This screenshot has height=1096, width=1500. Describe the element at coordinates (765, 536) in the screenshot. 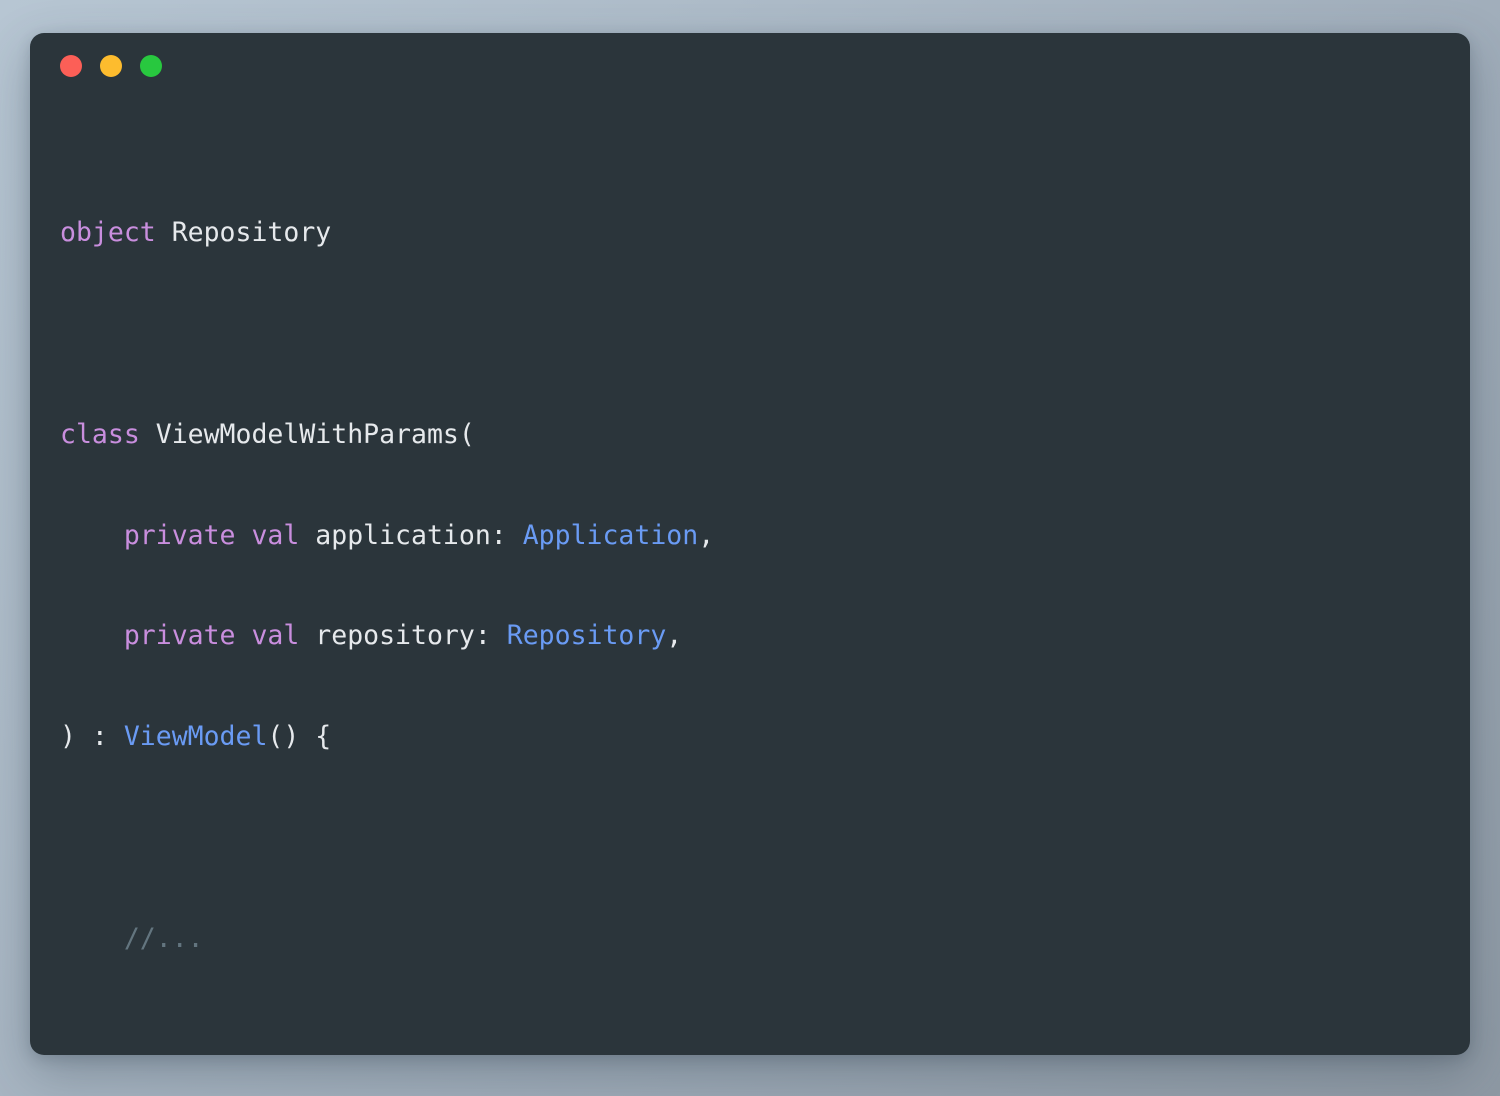

I see `code-line-4: private val application: Application,` at that location.